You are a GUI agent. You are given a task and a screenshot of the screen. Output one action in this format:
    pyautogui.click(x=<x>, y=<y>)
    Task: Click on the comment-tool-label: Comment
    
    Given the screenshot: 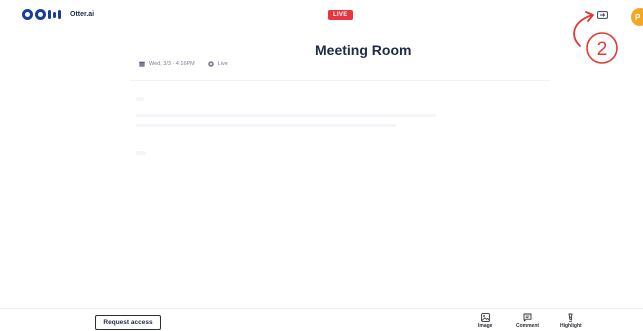 What is the action you would take?
    pyautogui.click(x=528, y=326)
    